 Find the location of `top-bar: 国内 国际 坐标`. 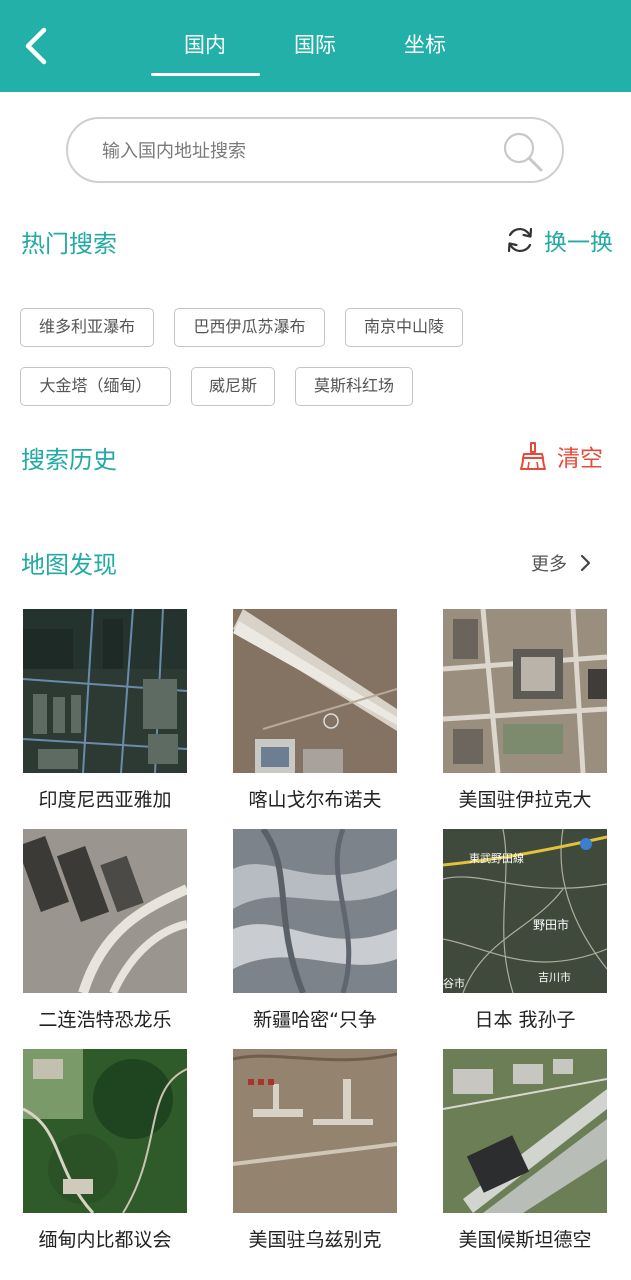

top-bar: 国内 国际 坐标 is located at coordinates (315, 46).